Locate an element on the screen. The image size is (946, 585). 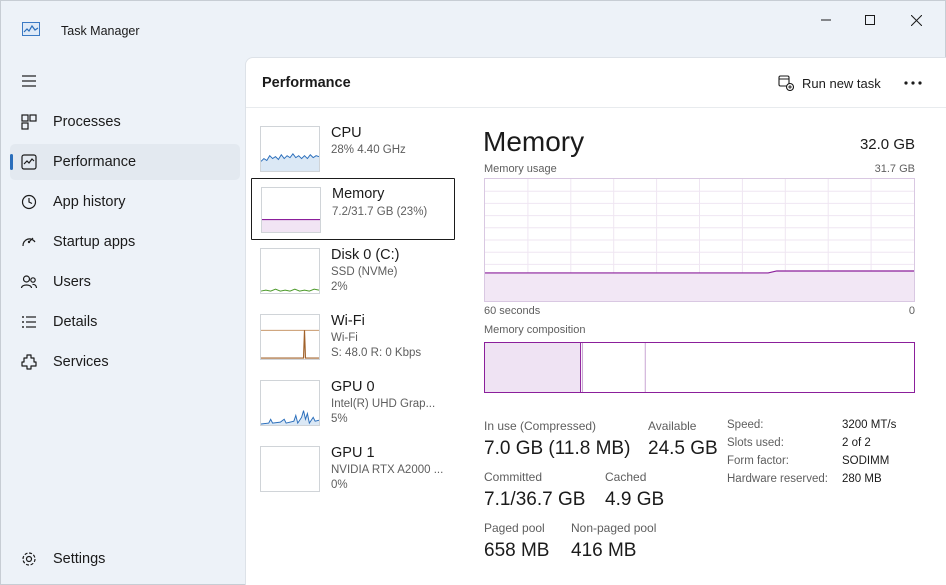
total-memory: 32.0 GB is located at coordinates (887, 144).